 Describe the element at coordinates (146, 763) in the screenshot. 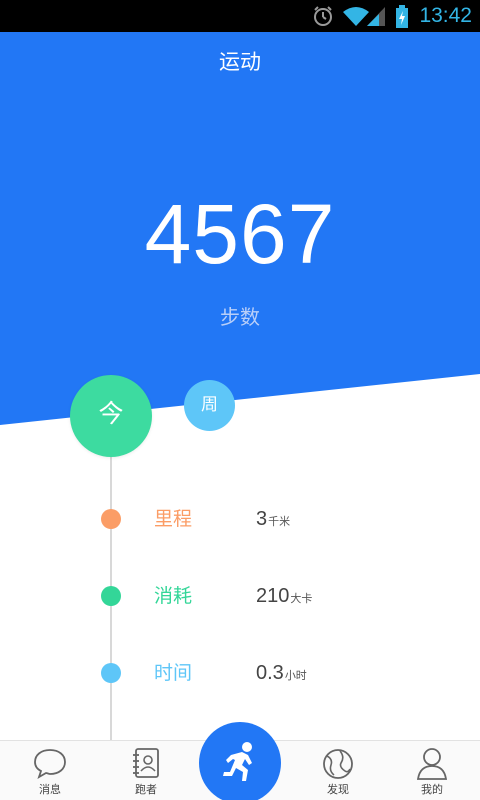

I see `contacts-book-icon` at that location.